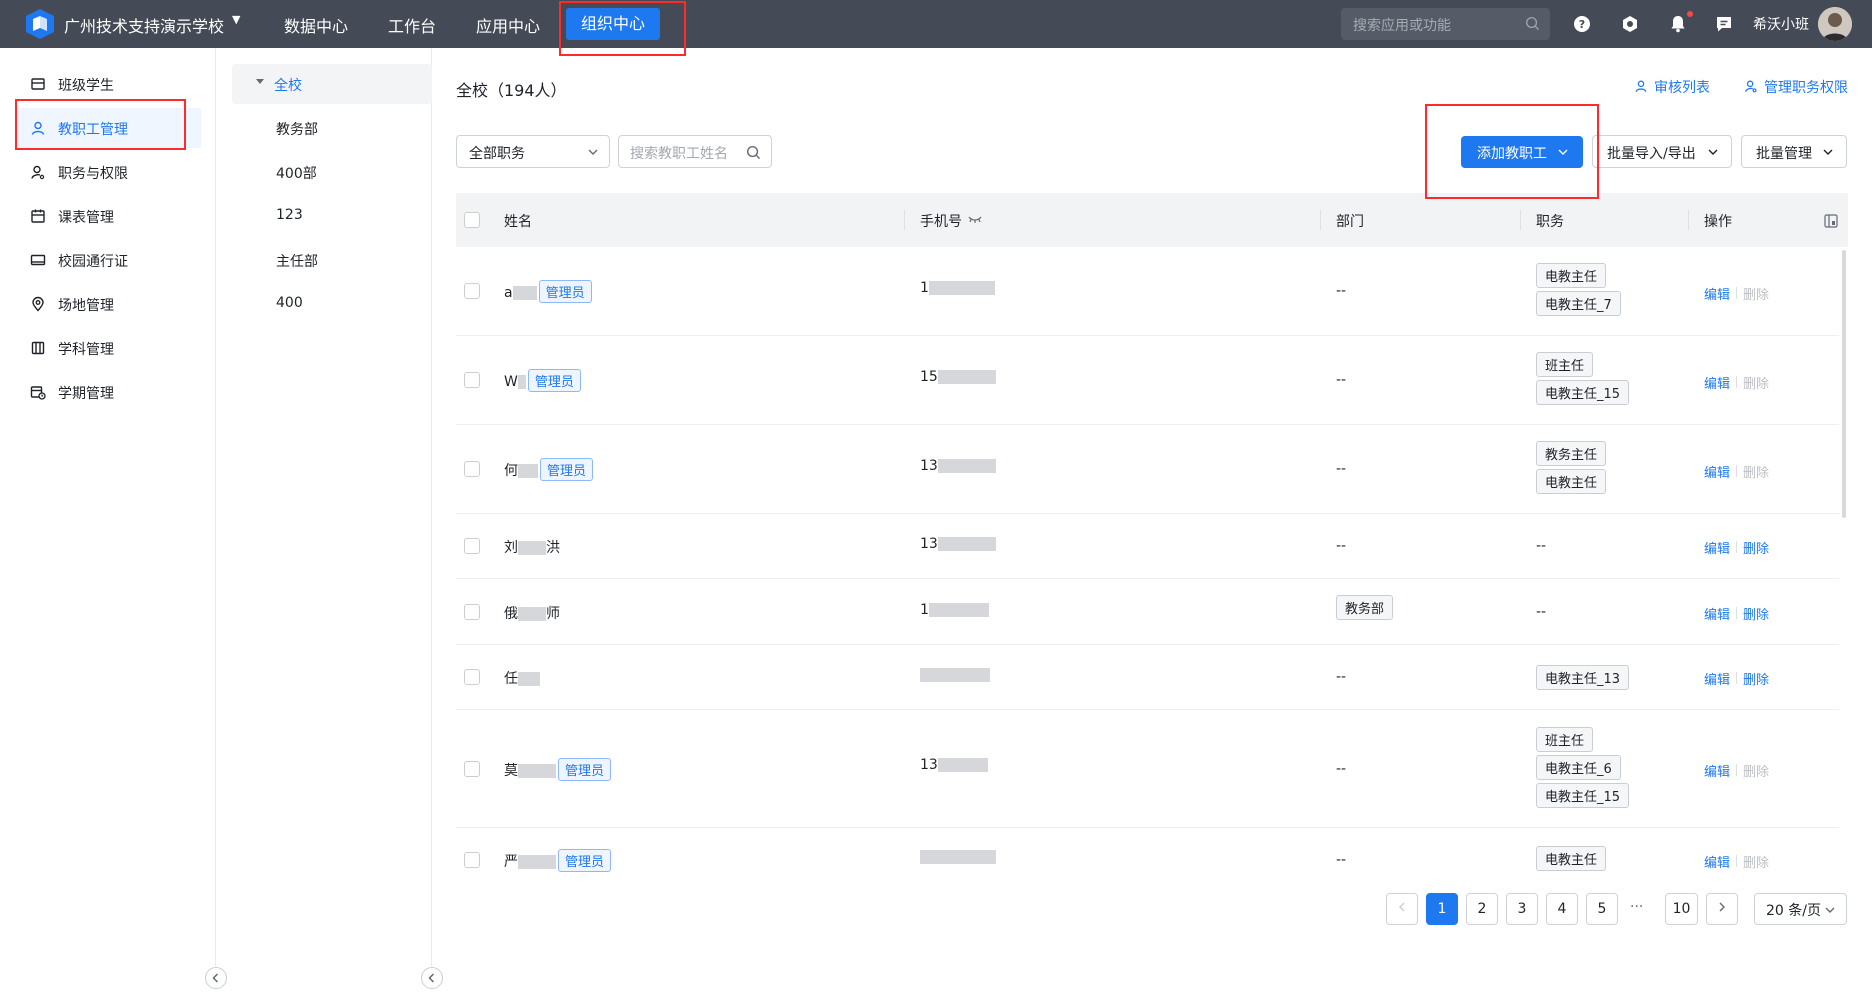 Image resolution: width=1872 pixels, height=992 pixels. What do you see at coordinates (975, 220) in the screenshot?
I see `eye-closed-icon` at bounding box center [975, 220].